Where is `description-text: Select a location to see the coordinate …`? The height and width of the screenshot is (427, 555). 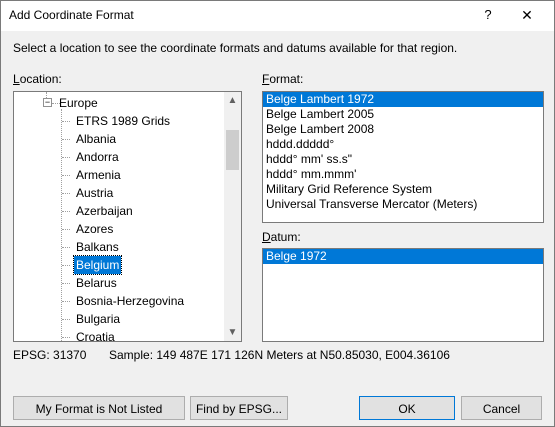
description-text: Select a location to see the coordinate … is located at coordinates (235, 48).